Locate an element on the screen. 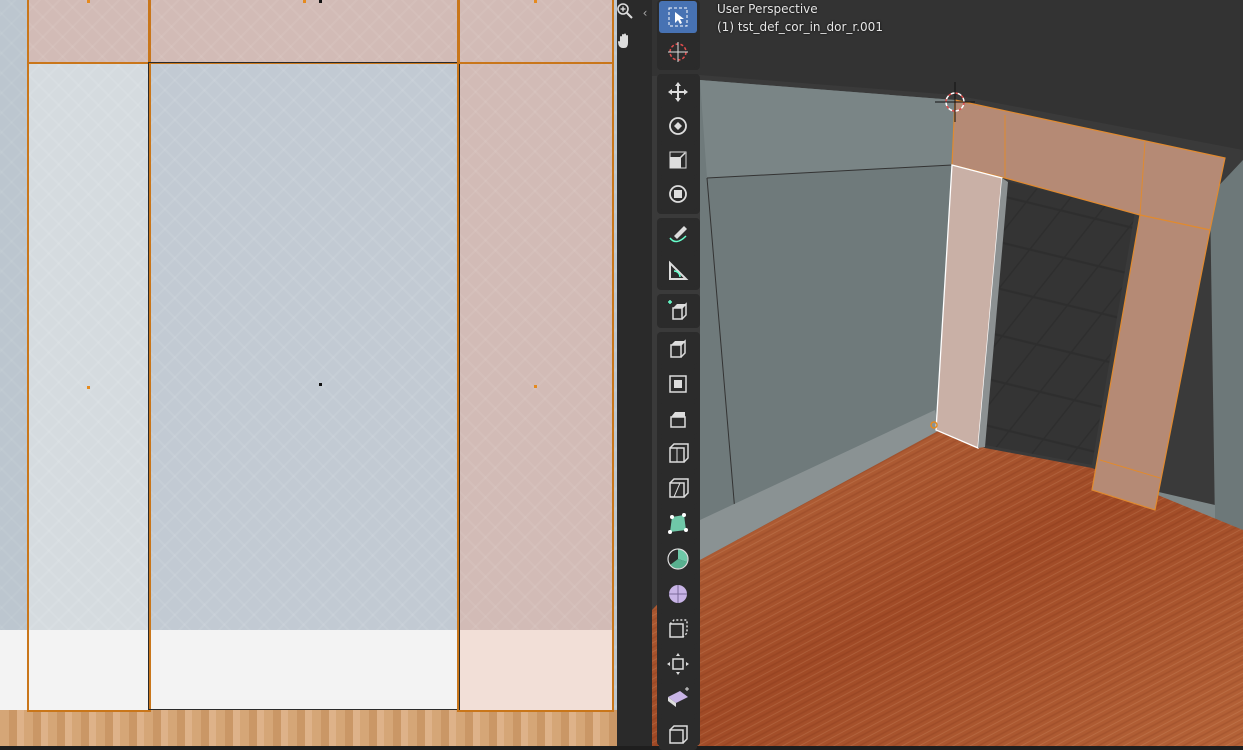  loop-cut-icon is located at coordinates (679, 453).